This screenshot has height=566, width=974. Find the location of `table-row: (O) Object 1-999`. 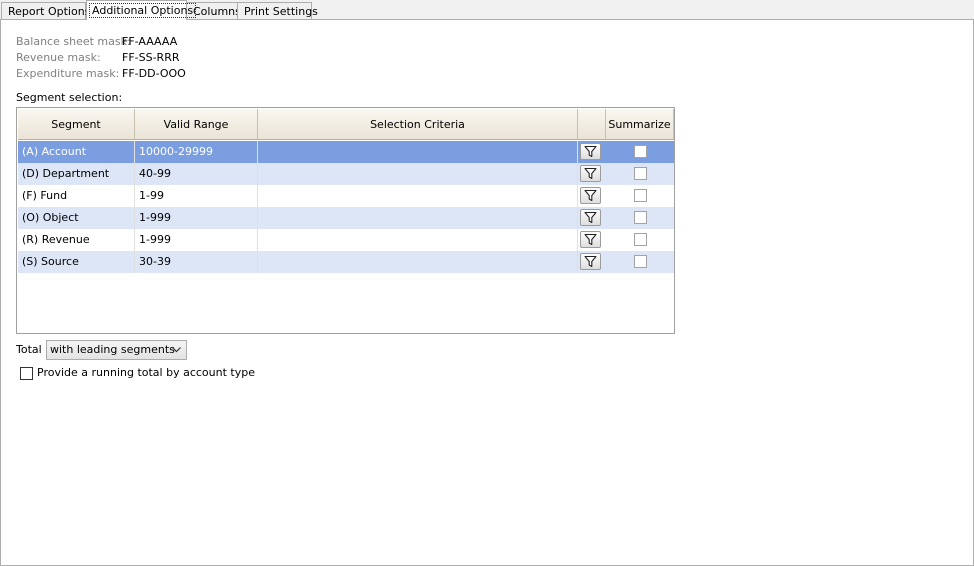

table-row: (O) Object 1-999 is located at coordinates (346, 218).